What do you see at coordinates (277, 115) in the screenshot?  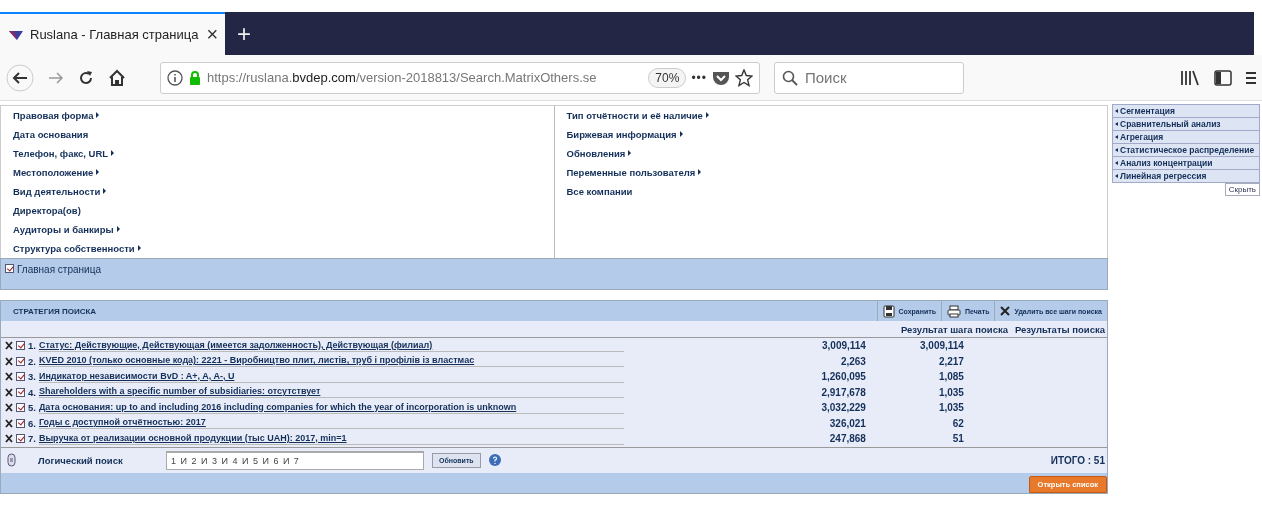 I see `criteria-link: Правовая форма` at bounding box center [277, 115].